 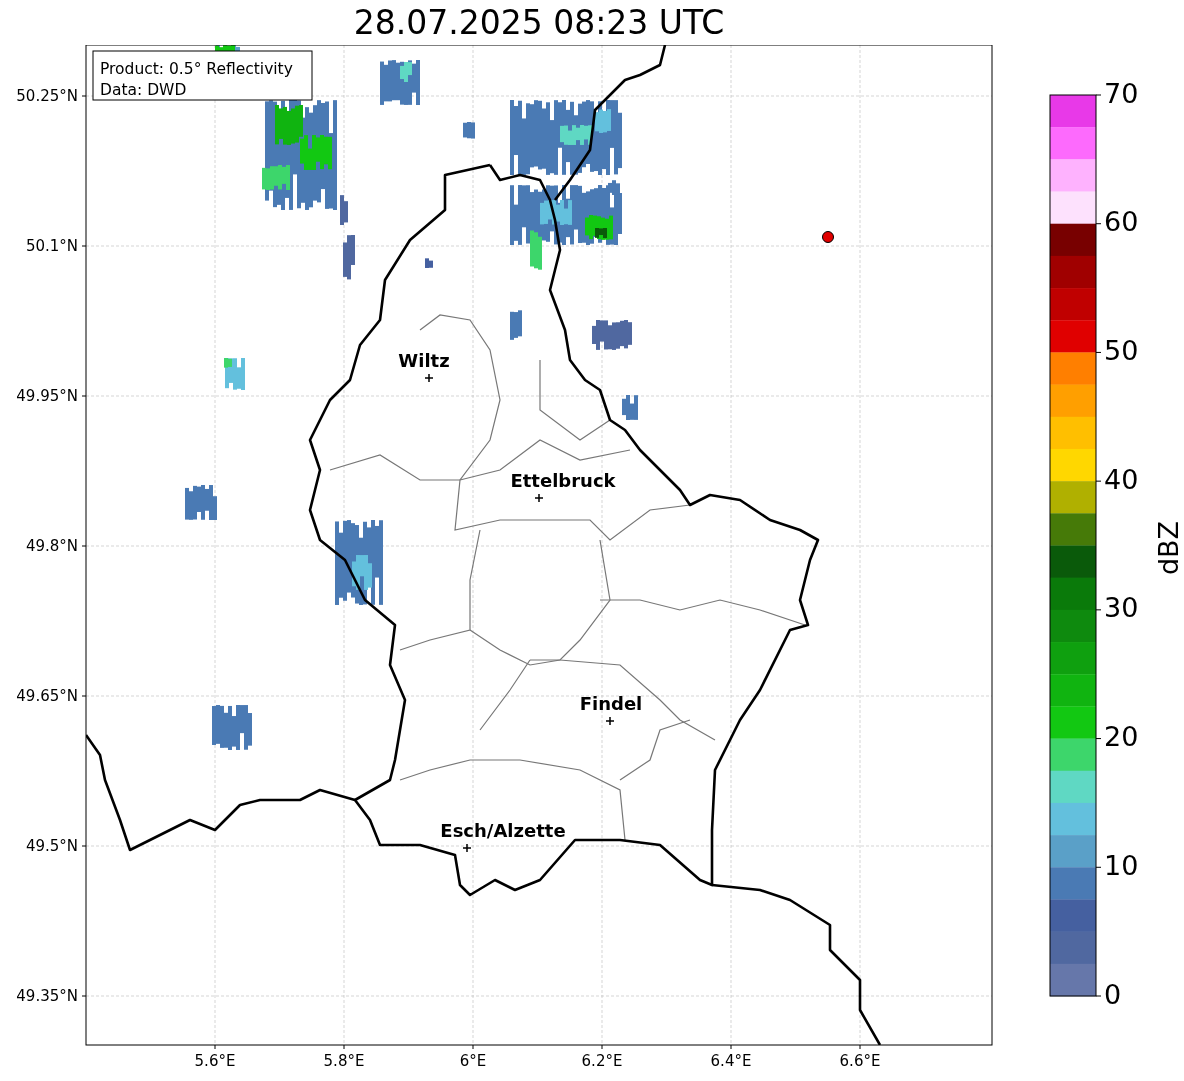 What do you see at coordinates (1121, 865) in the screenshot?
I see `colorbar-tick-label: 10` at bounding box center [1121, 865].